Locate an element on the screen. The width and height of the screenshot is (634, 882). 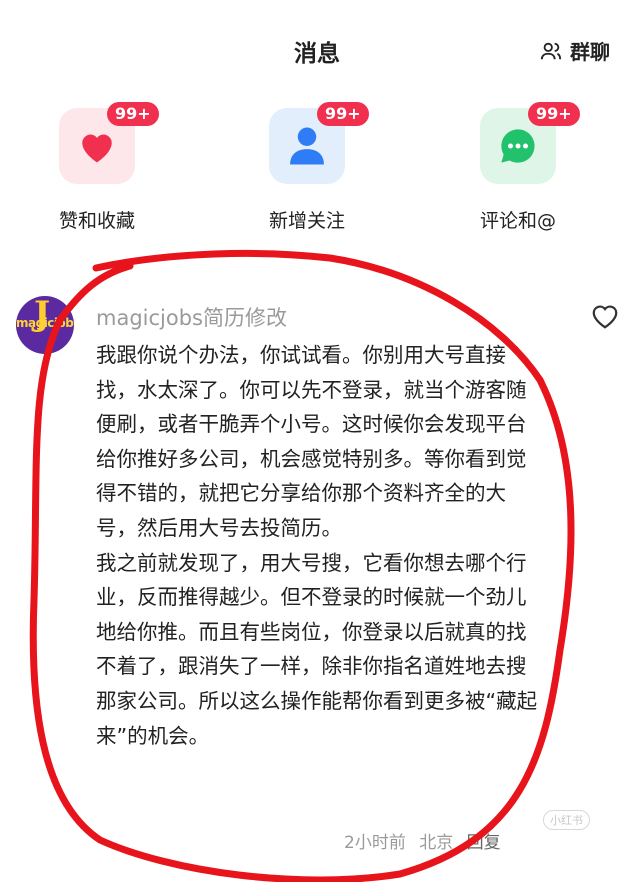
comments-label: 评论和@ is located at coordinates (517, 221).